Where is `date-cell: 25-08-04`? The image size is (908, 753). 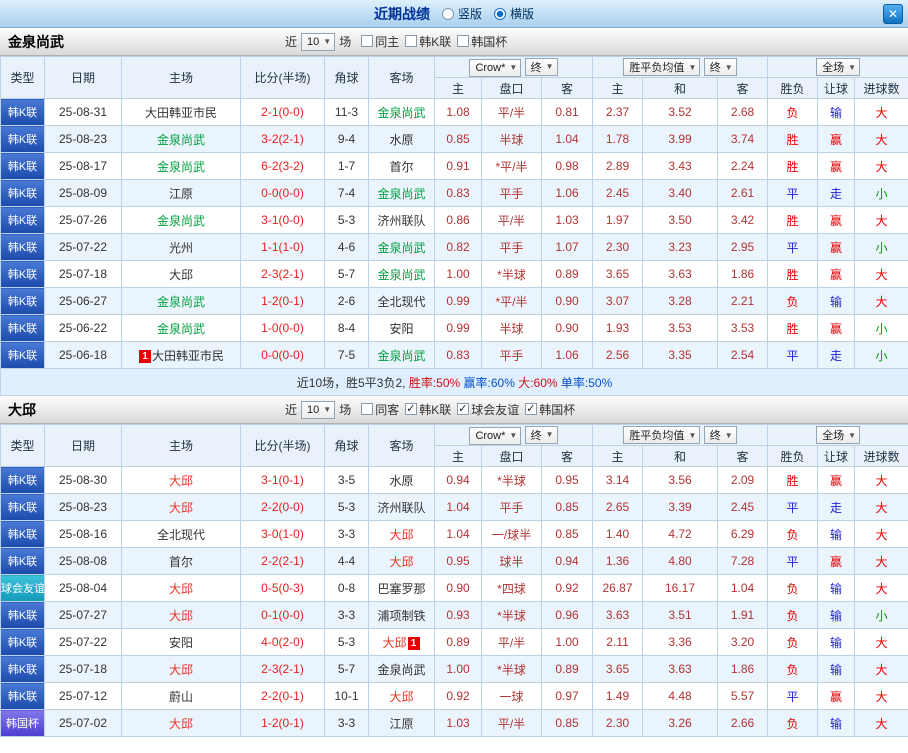 date-cell: 25-08-04 is located at coordinates (83, 588).